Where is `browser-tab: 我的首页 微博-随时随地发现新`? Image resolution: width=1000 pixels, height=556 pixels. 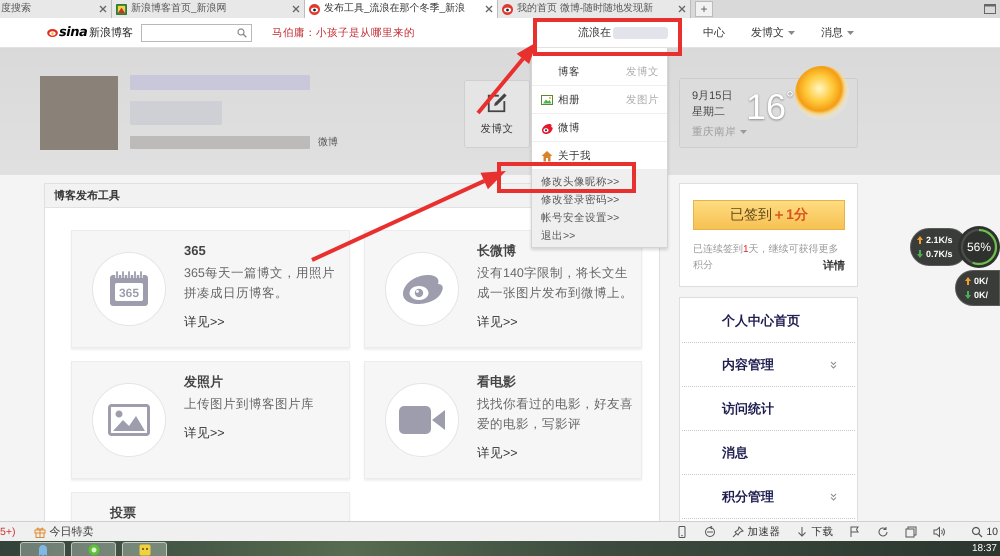
browser-tab: 我的首页 微博-随时随地发现新 is located at coordinates (594, 9).